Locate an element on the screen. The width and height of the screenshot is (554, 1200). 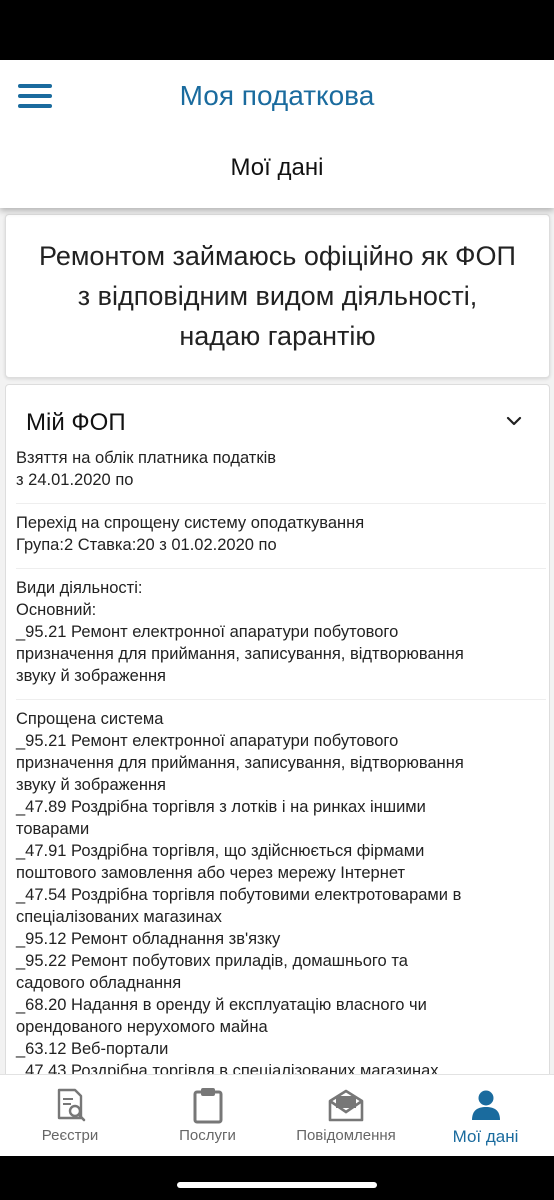
info-line: спеціалізованих магазинах is located at coordinates (119, 917).